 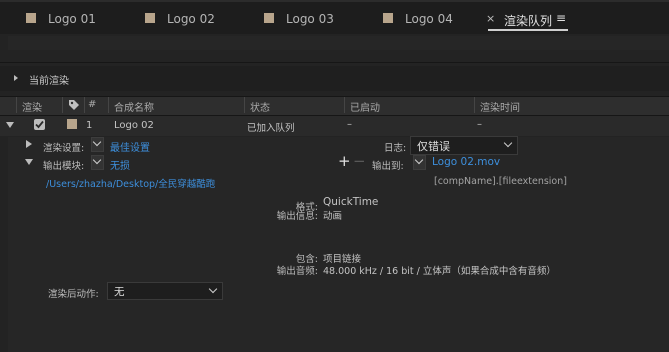 I want to click on output-module-dropdown, so click(x=97, y=162).